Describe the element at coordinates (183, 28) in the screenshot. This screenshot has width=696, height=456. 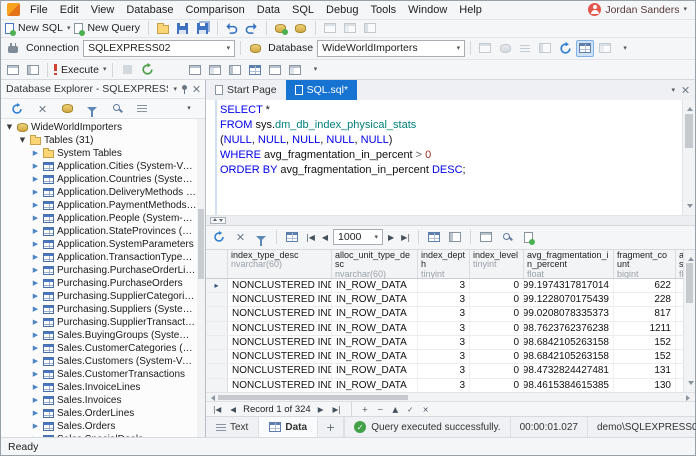
I see `save-button` at that location.